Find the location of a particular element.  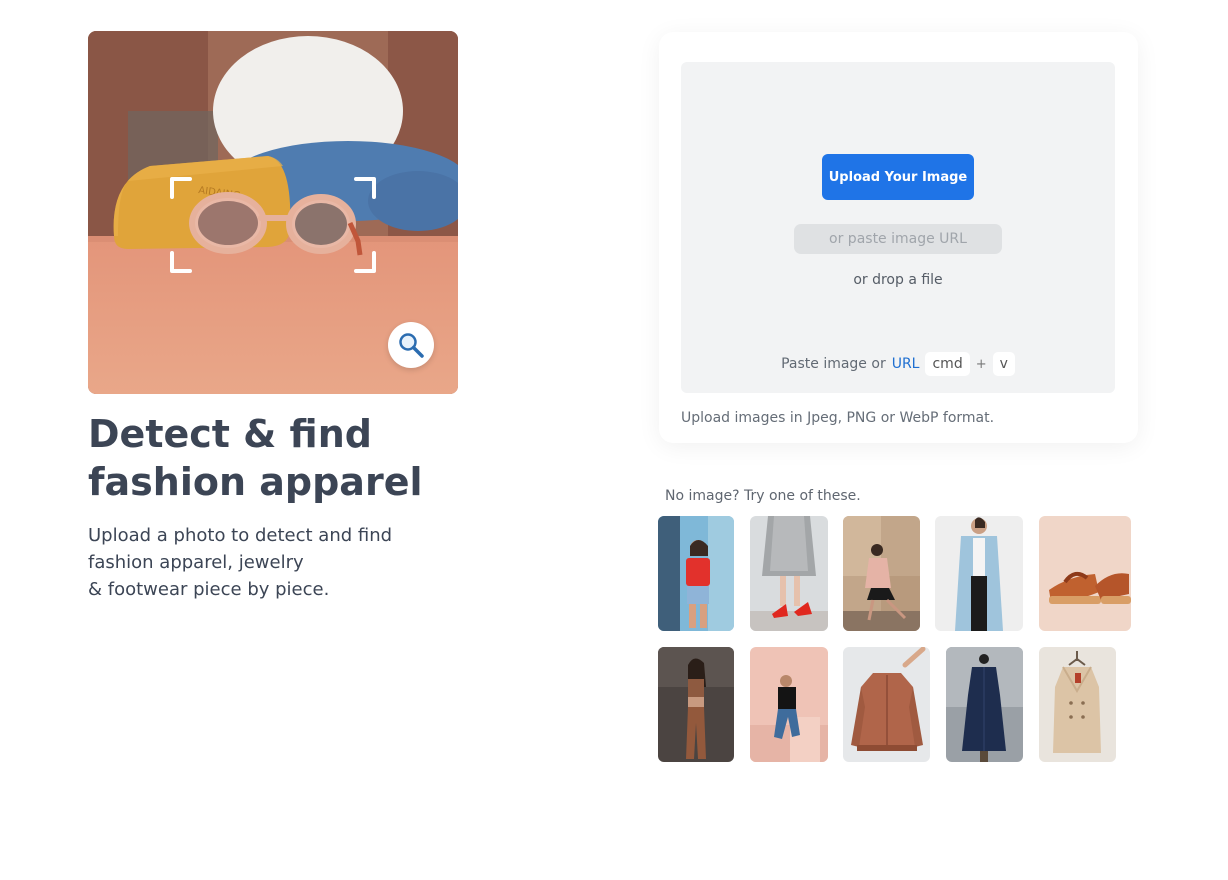

page-title: Detect & find fashion apparel is located at coordinates (298, 458).